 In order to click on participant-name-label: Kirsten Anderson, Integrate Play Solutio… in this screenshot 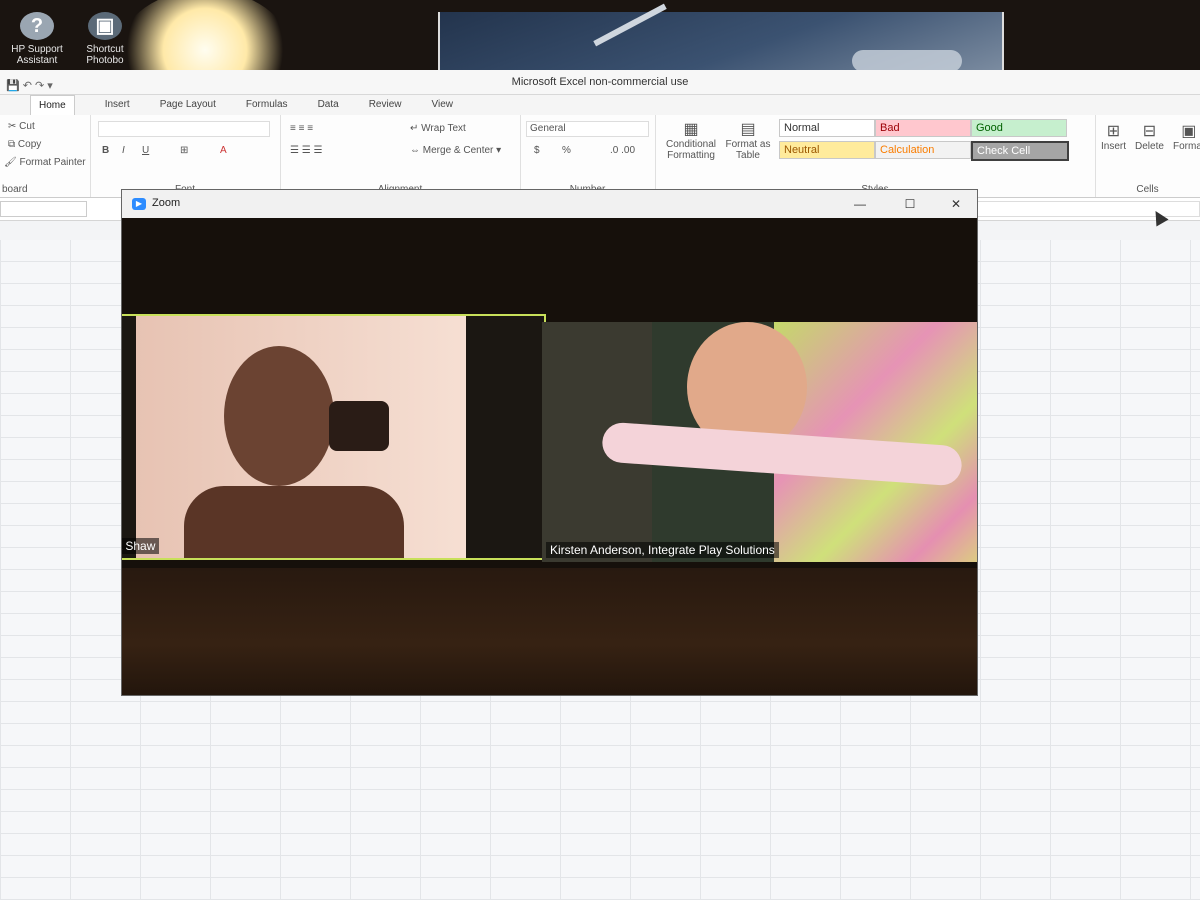, I will do `click(662, 550)`.